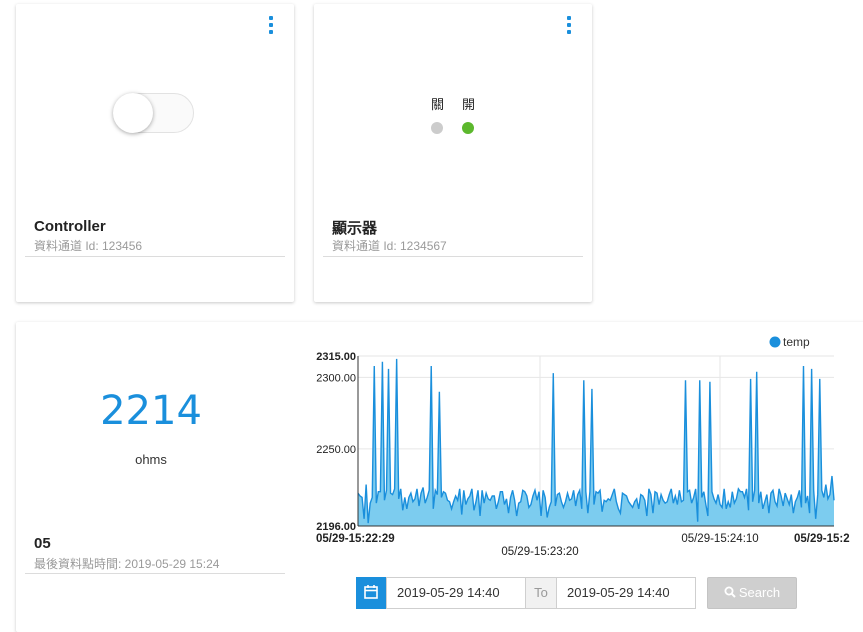 This screenshot has width=863, height=632. What do you see at coordinates (336, 442) in the screenshot?
I see `y-tick-labels: 2196.00 2250.00 2300.00 2315.00` at bounding box center [336, 442].